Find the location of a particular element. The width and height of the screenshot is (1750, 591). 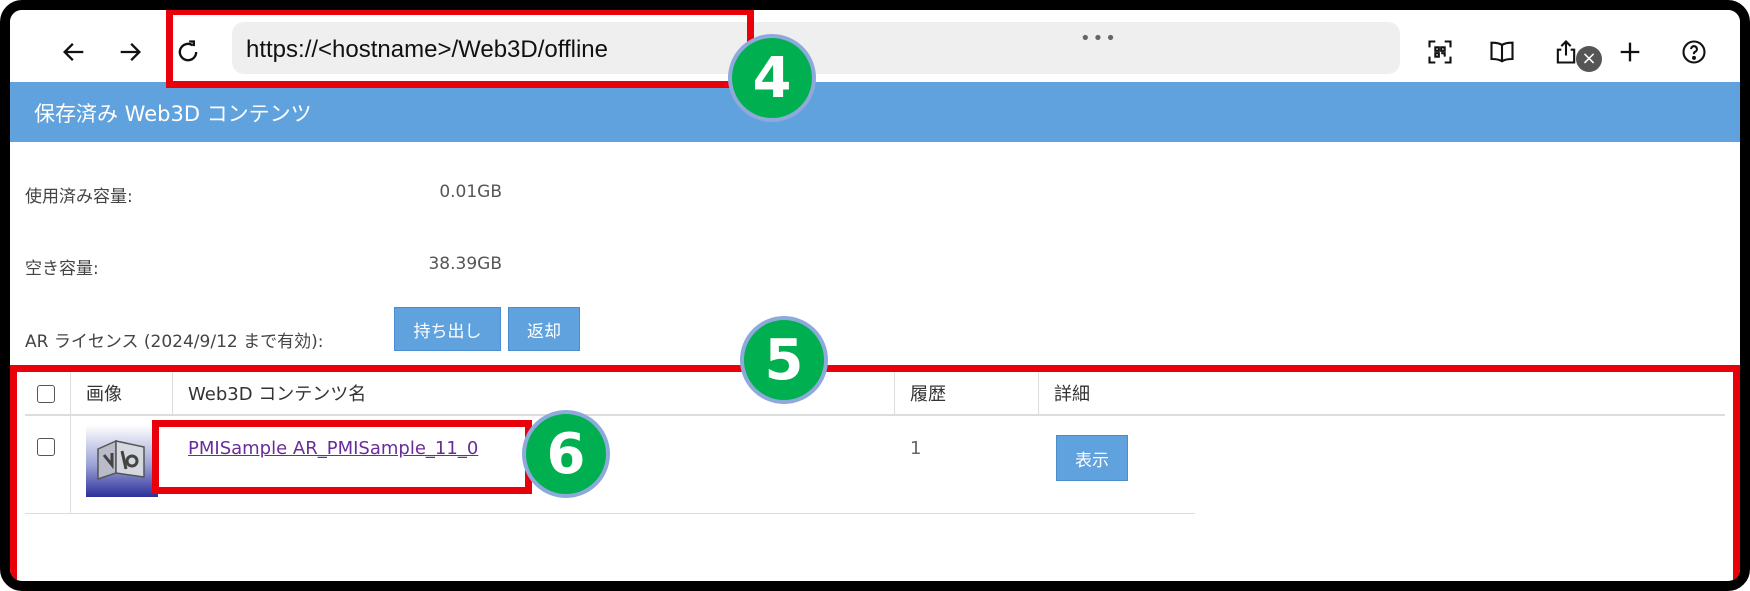

page-title: 保存済み Web3D コンテンツ is located at coordinates (173, 114).